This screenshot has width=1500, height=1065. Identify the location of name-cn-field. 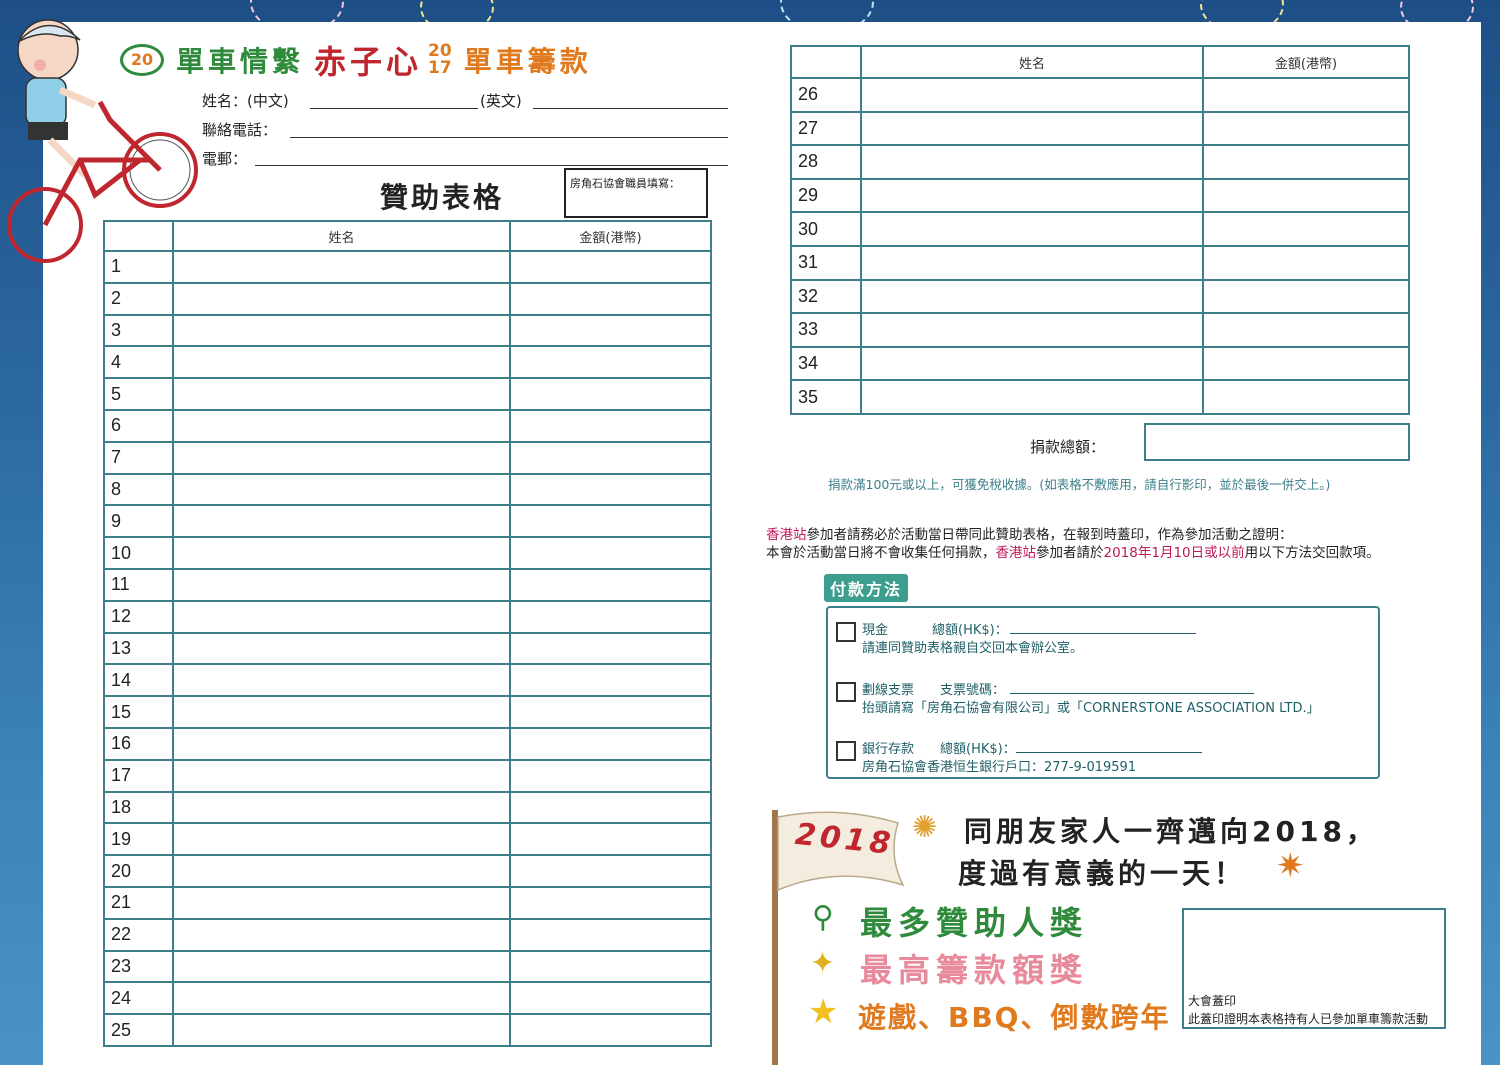
(394, 108).